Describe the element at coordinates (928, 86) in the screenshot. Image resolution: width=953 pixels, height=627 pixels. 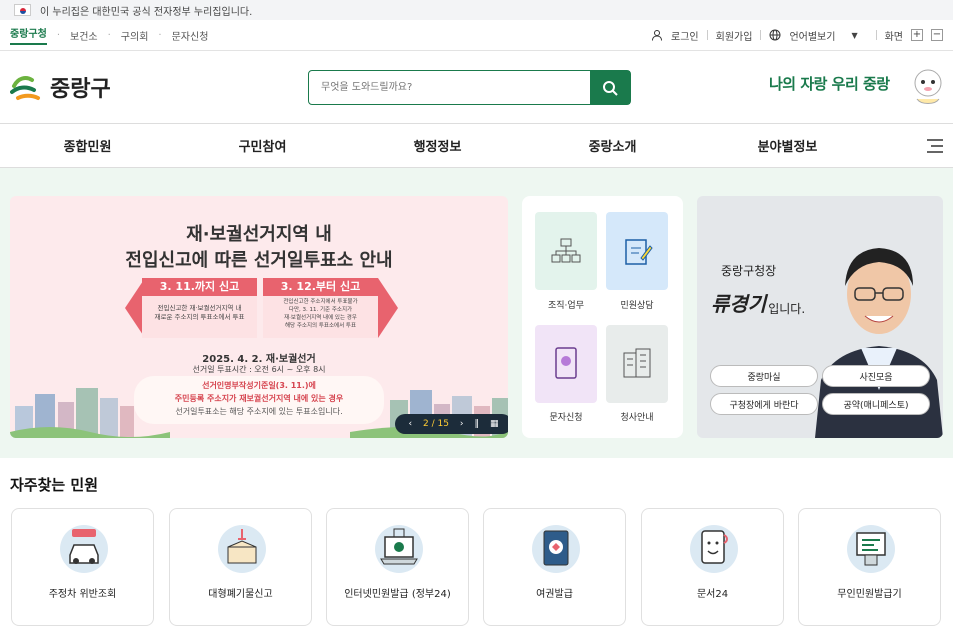
I see `mascot-icon` at that location.